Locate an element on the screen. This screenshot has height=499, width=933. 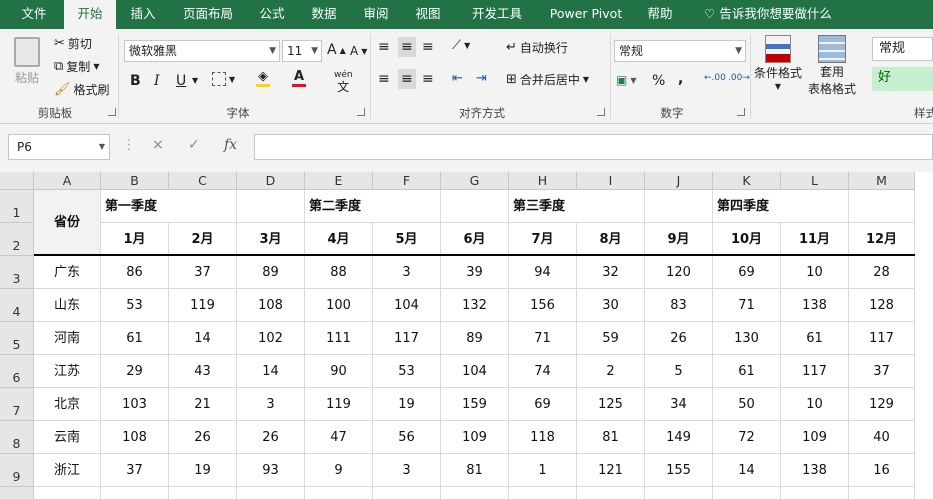
row-header: 3 is located at coordinates (17, 272).